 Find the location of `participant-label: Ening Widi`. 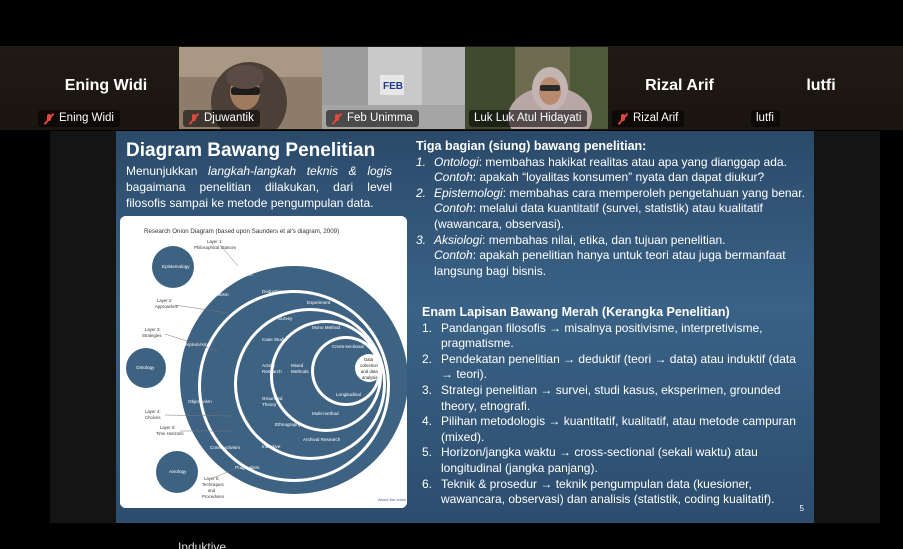

participant-label: Ening Widi is located at coordinates (79, 118).